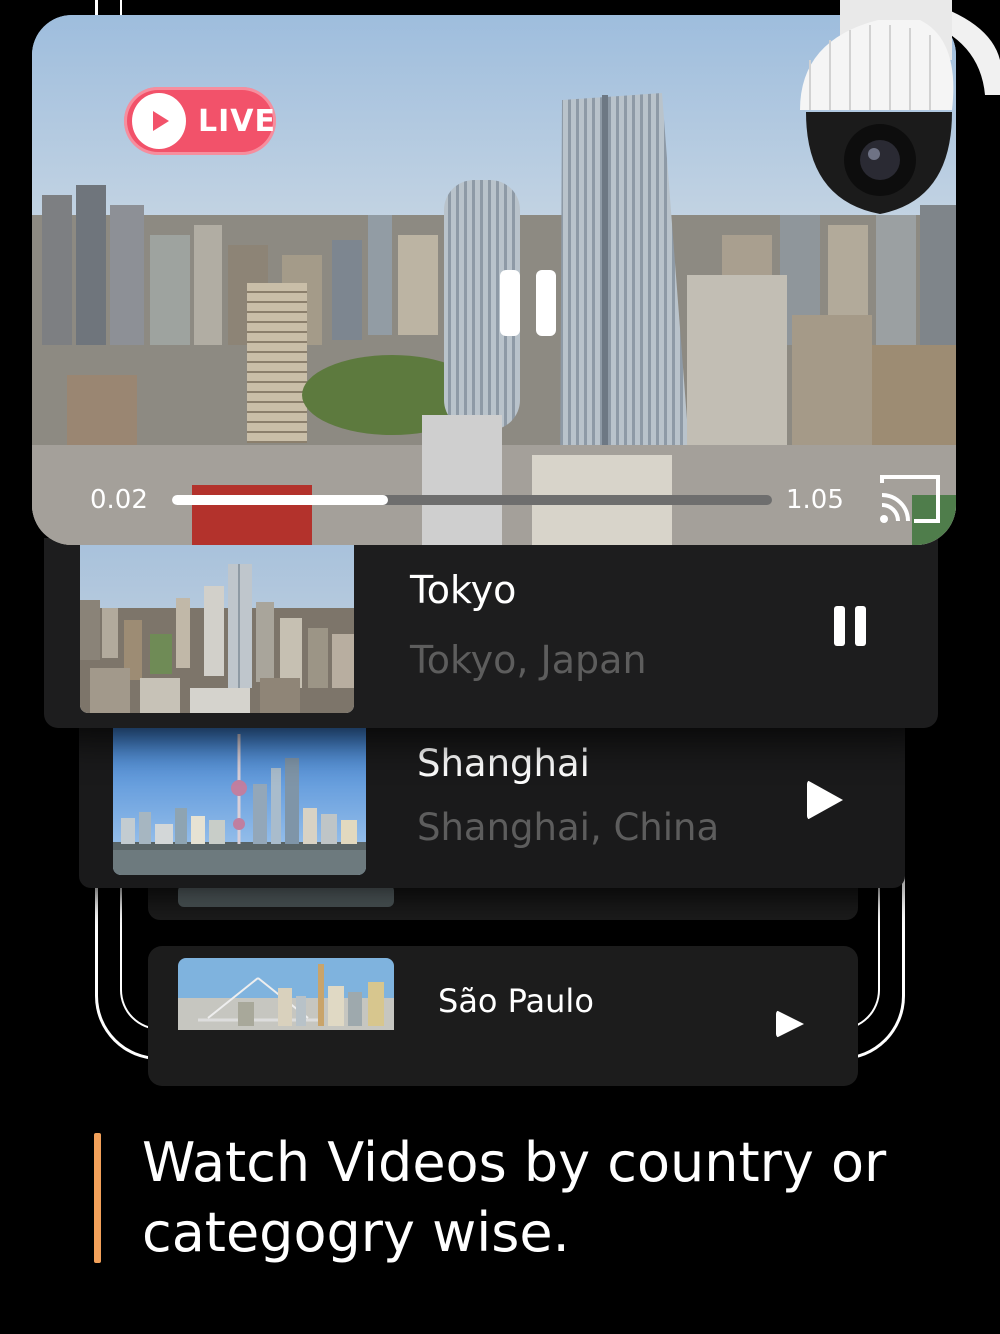 The image size is (1000, 1334). What do you see at coordinates (910, 499) in the screenshot?
I see `cast-icon` at bounding box center [910, 499].